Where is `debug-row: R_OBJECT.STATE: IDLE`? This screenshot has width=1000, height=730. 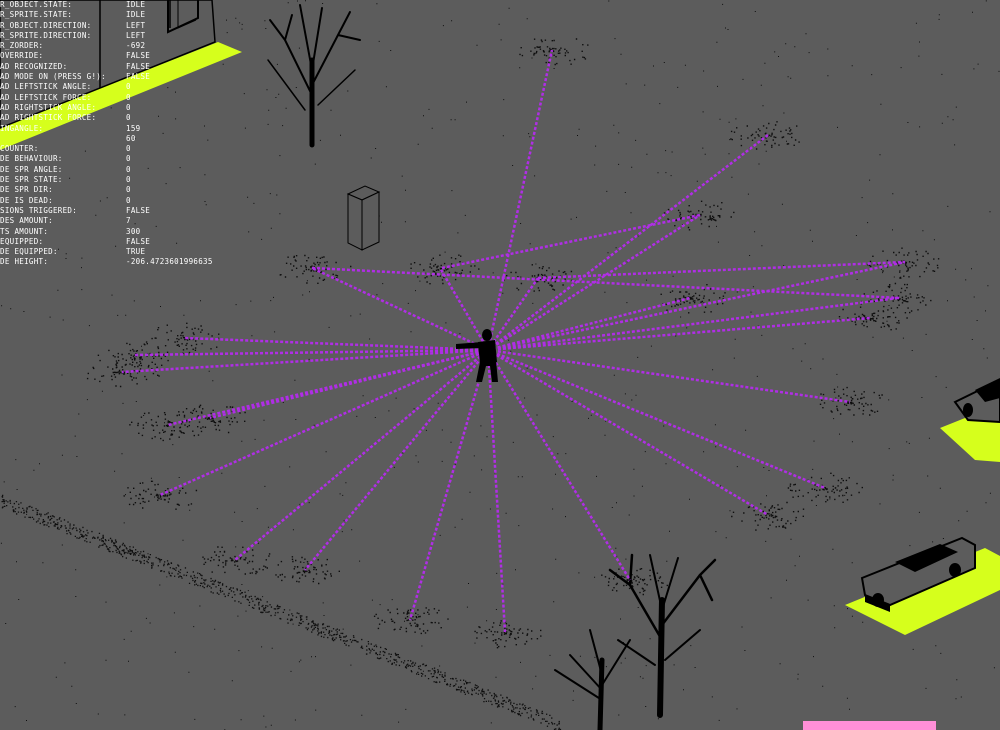
debug-row: R_OBJECT.STATE: IDLE is located at coordinates (125, 5).